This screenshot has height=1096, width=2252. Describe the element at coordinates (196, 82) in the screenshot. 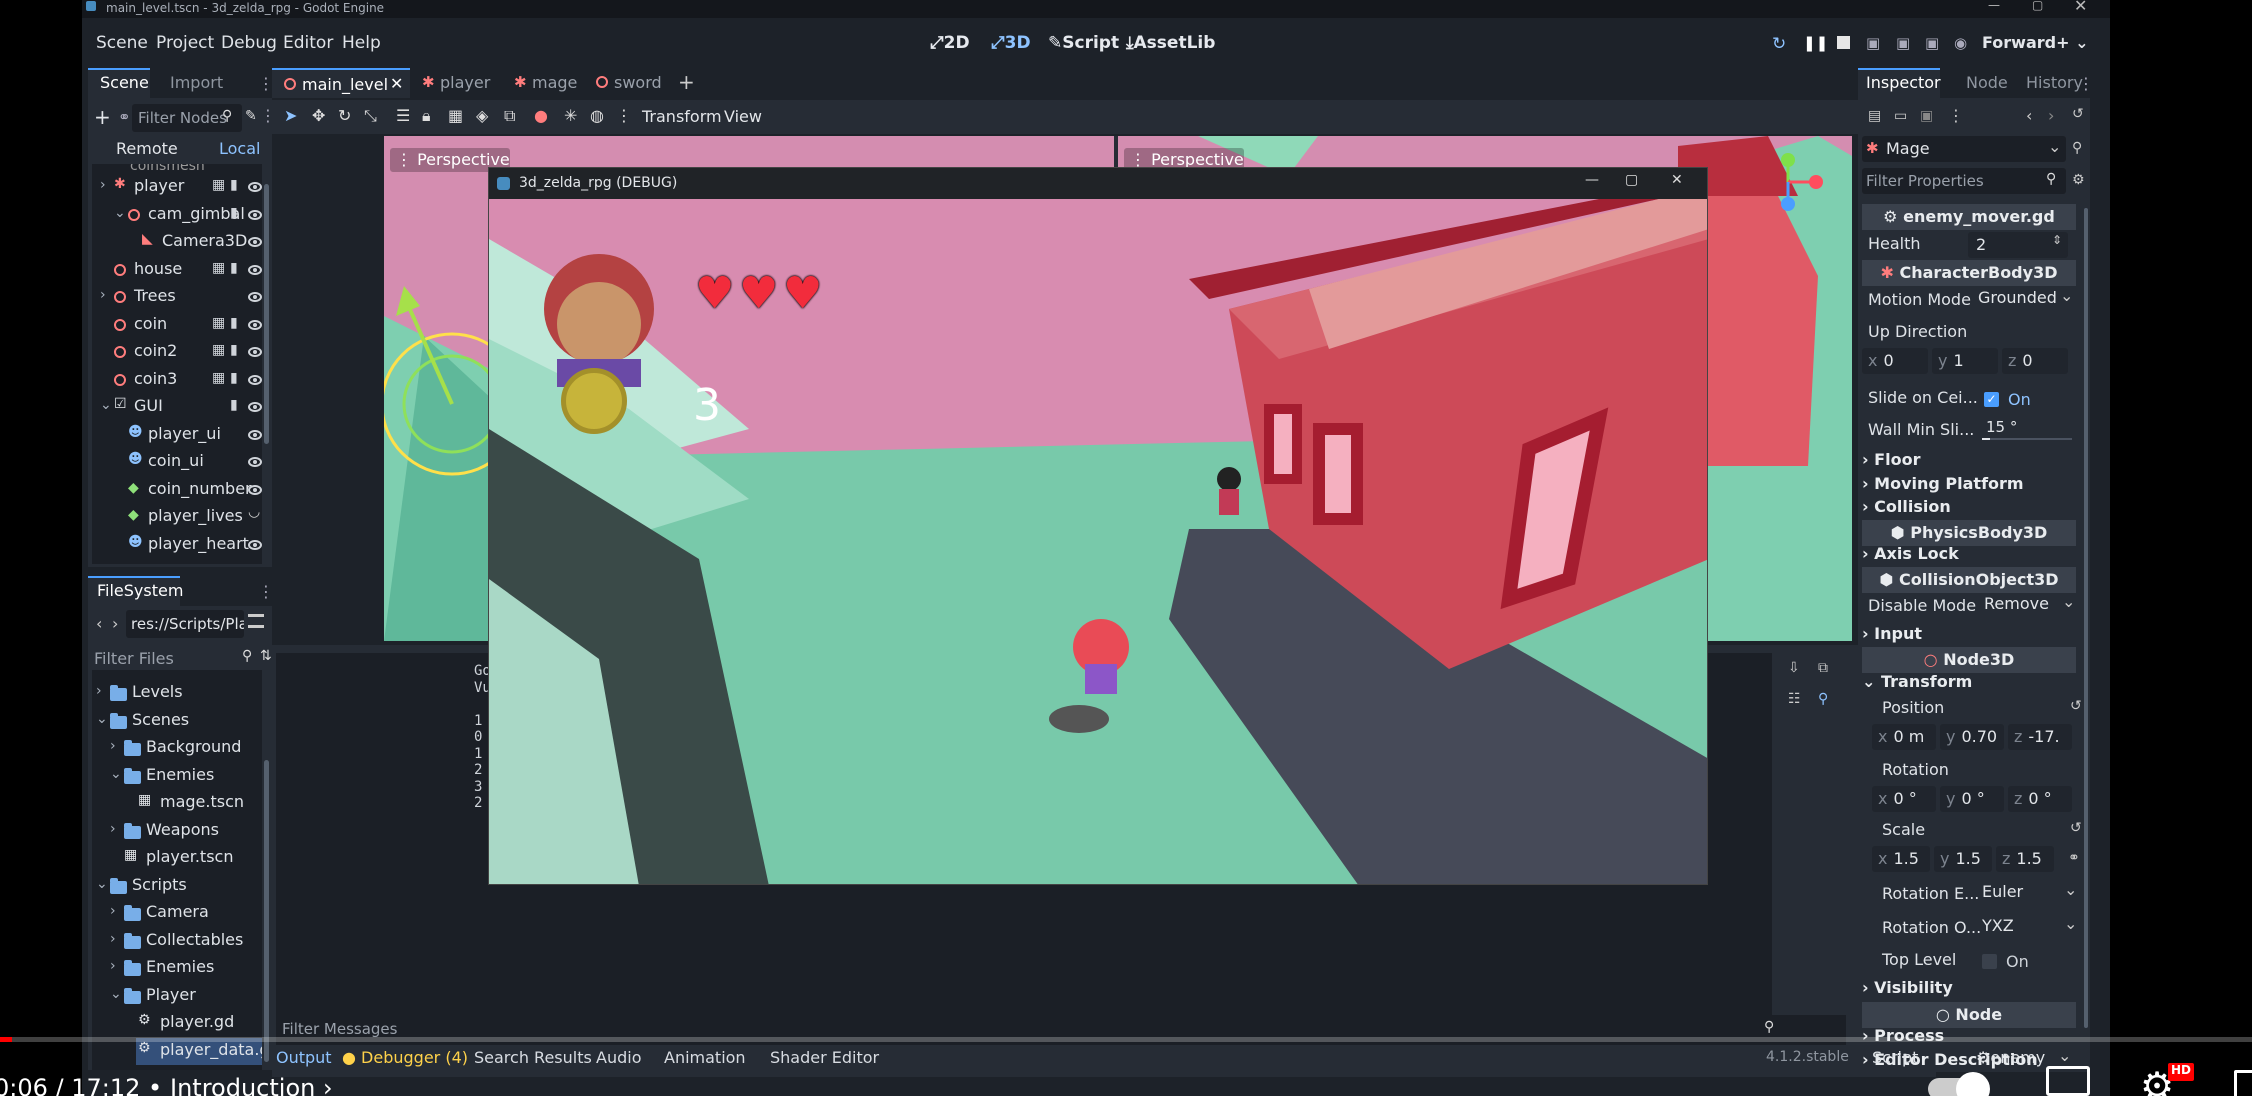

I see `tab-import: Import` at that location.